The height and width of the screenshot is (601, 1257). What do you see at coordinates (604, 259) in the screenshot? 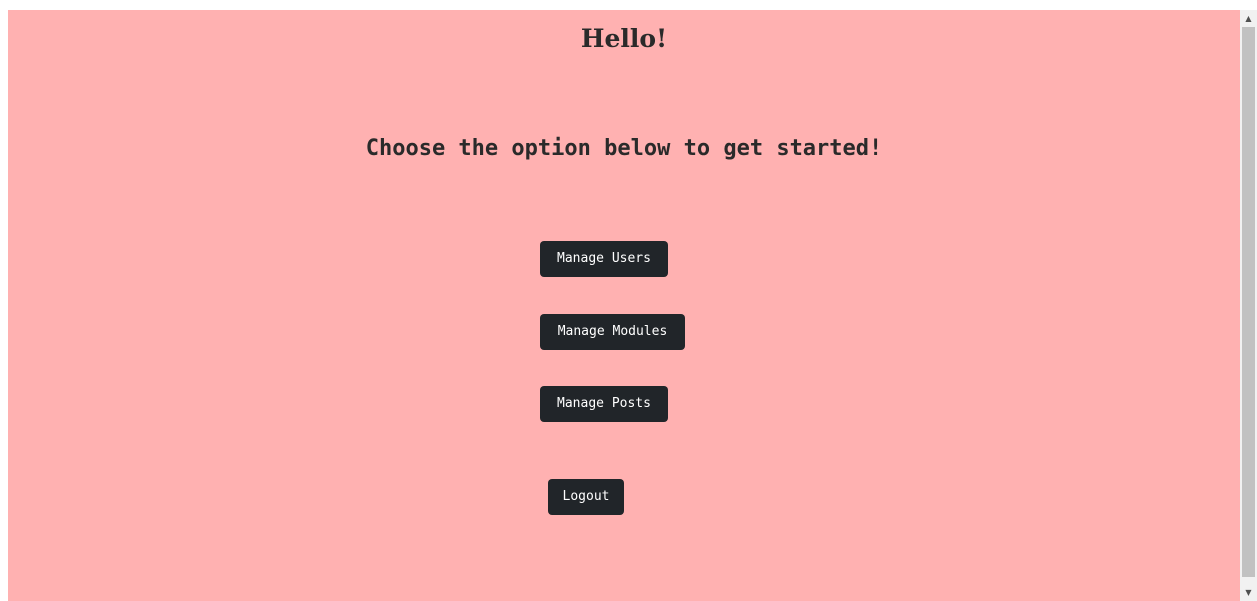
I see `manage-users-button: Manage Users` at bounding box center [604, 259].